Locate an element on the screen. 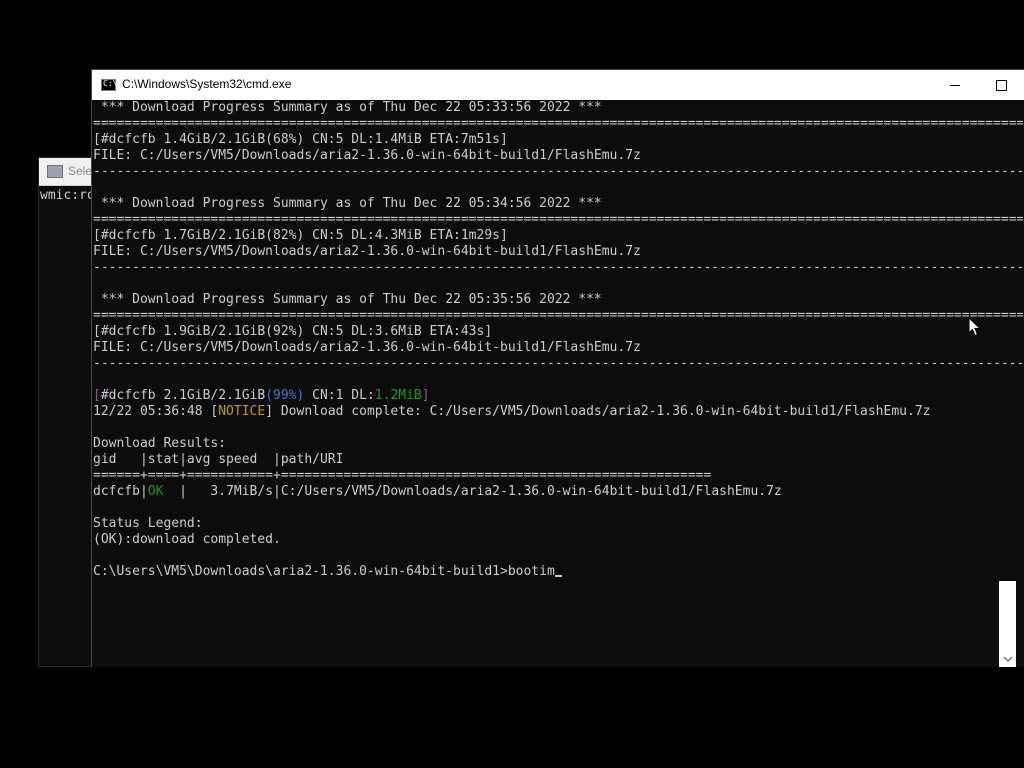 The width and height of the screenshot is (1024, 768). scroll-down-button is located at coordinates (1007, 658).